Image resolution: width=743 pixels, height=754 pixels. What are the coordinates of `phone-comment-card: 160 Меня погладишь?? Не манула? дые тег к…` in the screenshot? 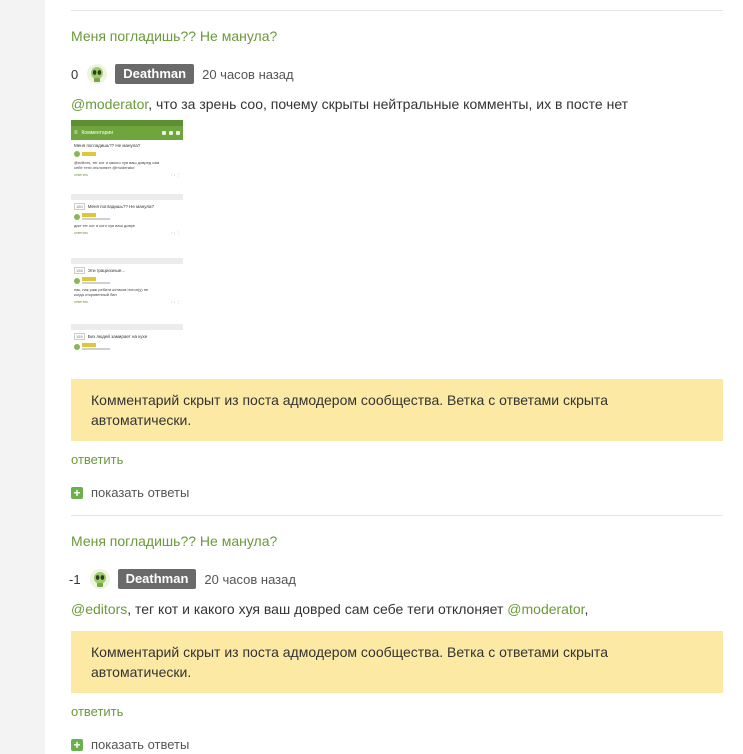 It's located at (127, 229).